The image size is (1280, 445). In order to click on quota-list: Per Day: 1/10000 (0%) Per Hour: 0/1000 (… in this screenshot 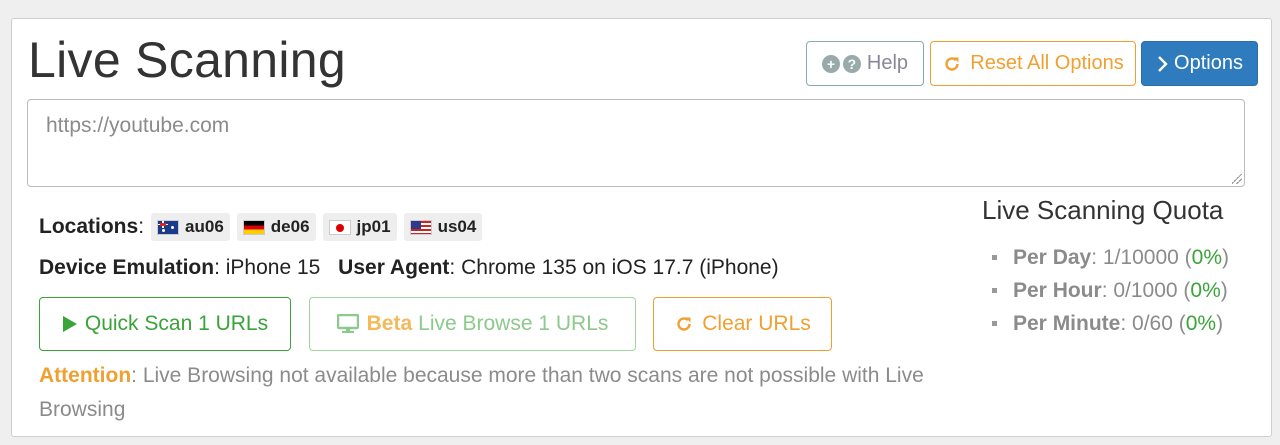, I will do `click(1110, 290)`.